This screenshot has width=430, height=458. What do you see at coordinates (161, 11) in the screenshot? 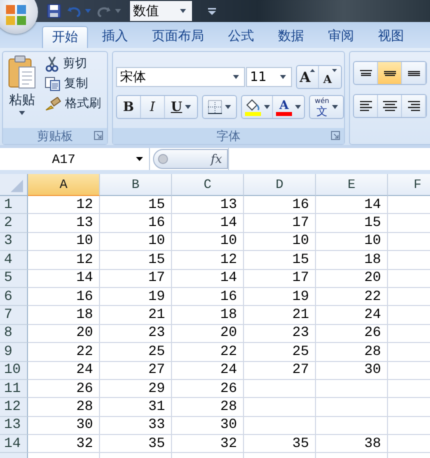
I see `number-format-dropdown: 数值` at bounding box center [161, 11].